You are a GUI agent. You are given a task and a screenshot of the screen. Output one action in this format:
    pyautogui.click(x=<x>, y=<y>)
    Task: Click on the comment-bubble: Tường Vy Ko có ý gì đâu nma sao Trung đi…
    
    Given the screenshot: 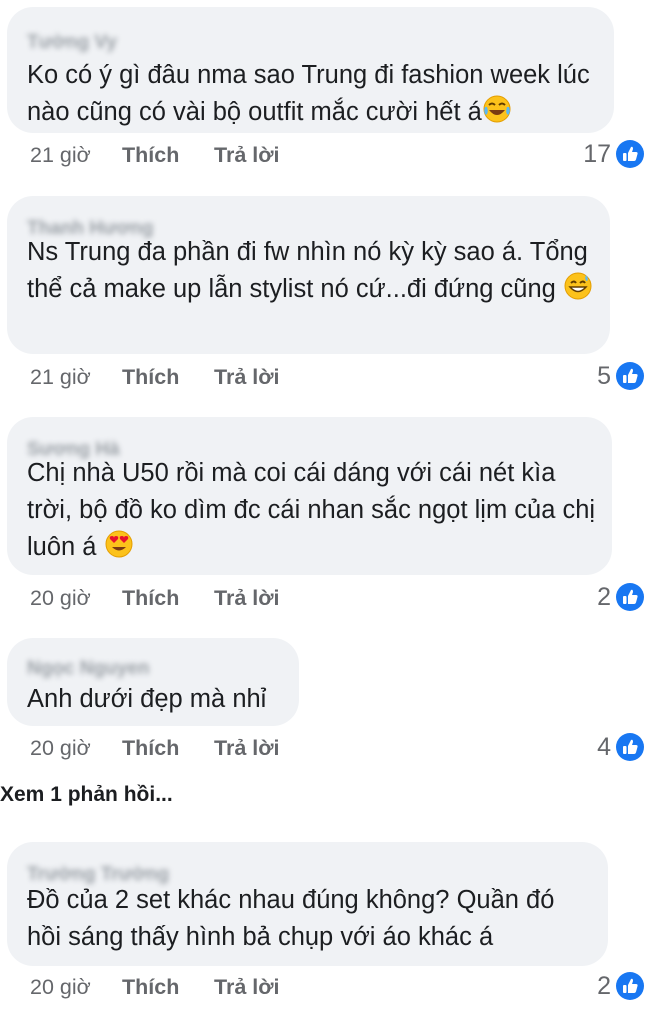 What is the action you would take?
    pyautogui.click(x=310, y=70)
    